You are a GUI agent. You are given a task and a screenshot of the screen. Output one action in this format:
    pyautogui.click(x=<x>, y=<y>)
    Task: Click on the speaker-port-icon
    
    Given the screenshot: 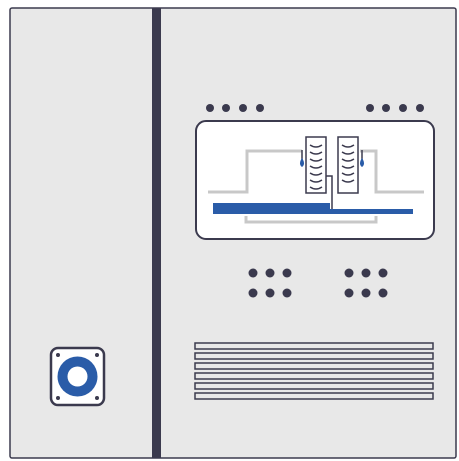 What is the action you would take?
    pyautogui.click(x=77, y=376)
    